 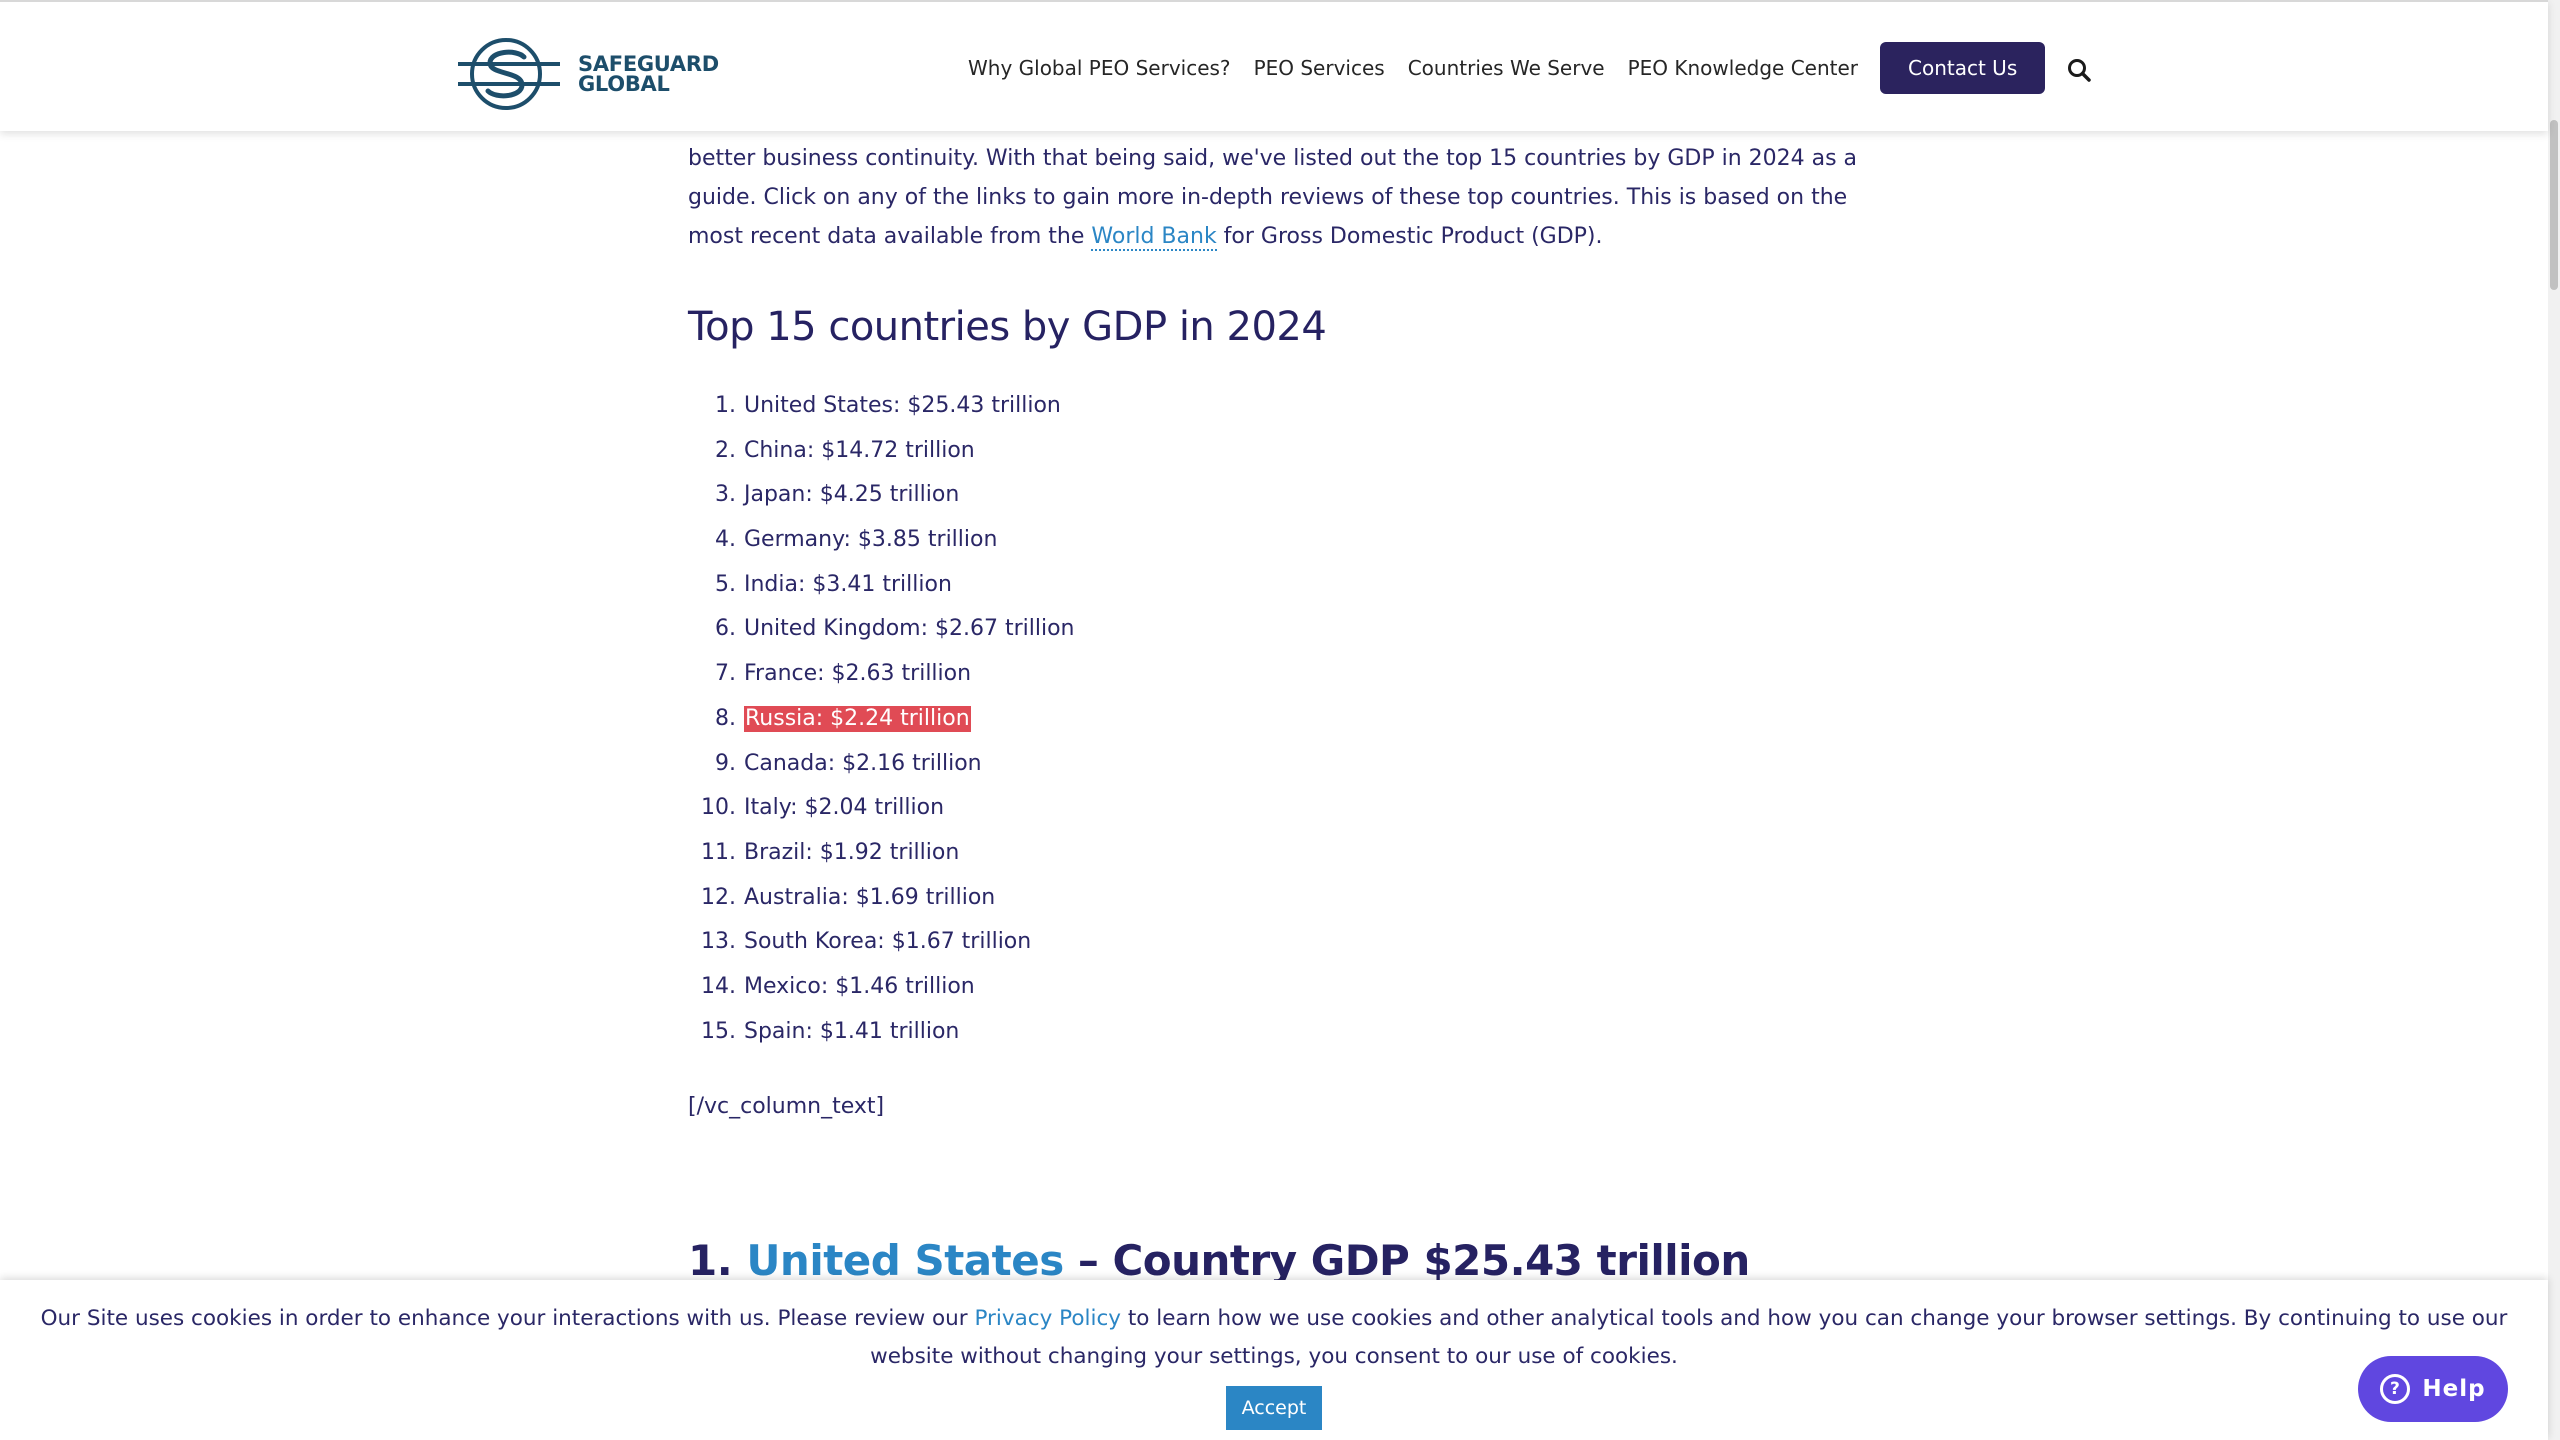 What do you see at coordinates (848, 584) in the screenshot?
I see `list-text: India: $3.41 trillion` at bounding box center [848, 584].